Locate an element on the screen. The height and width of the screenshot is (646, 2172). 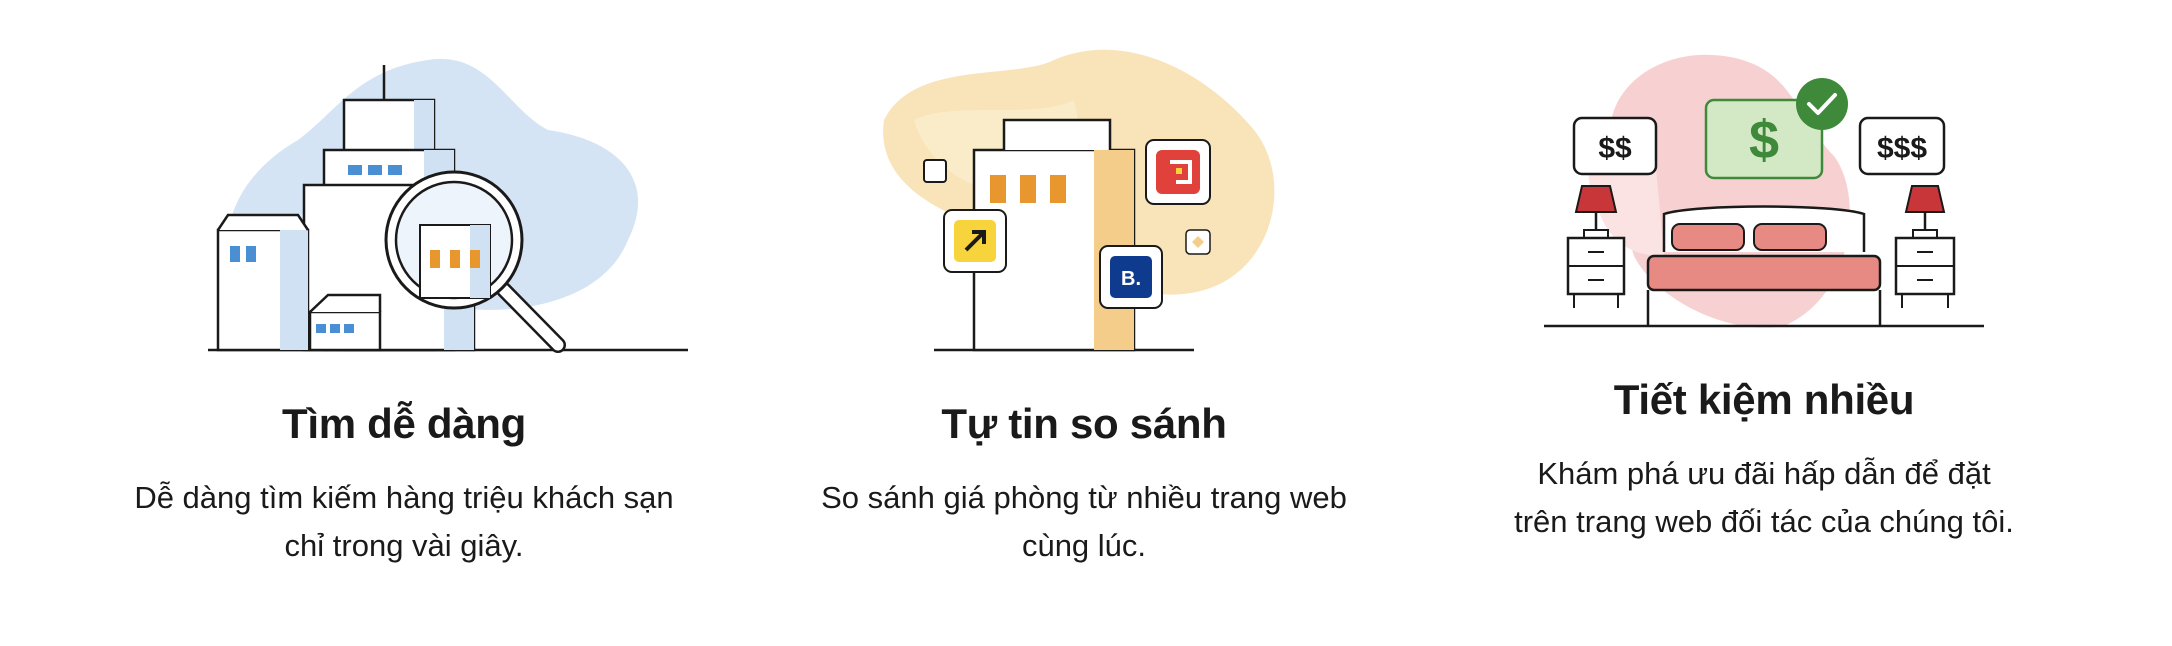
price-tag-low: $$ is located at coordinates (1615, 146).